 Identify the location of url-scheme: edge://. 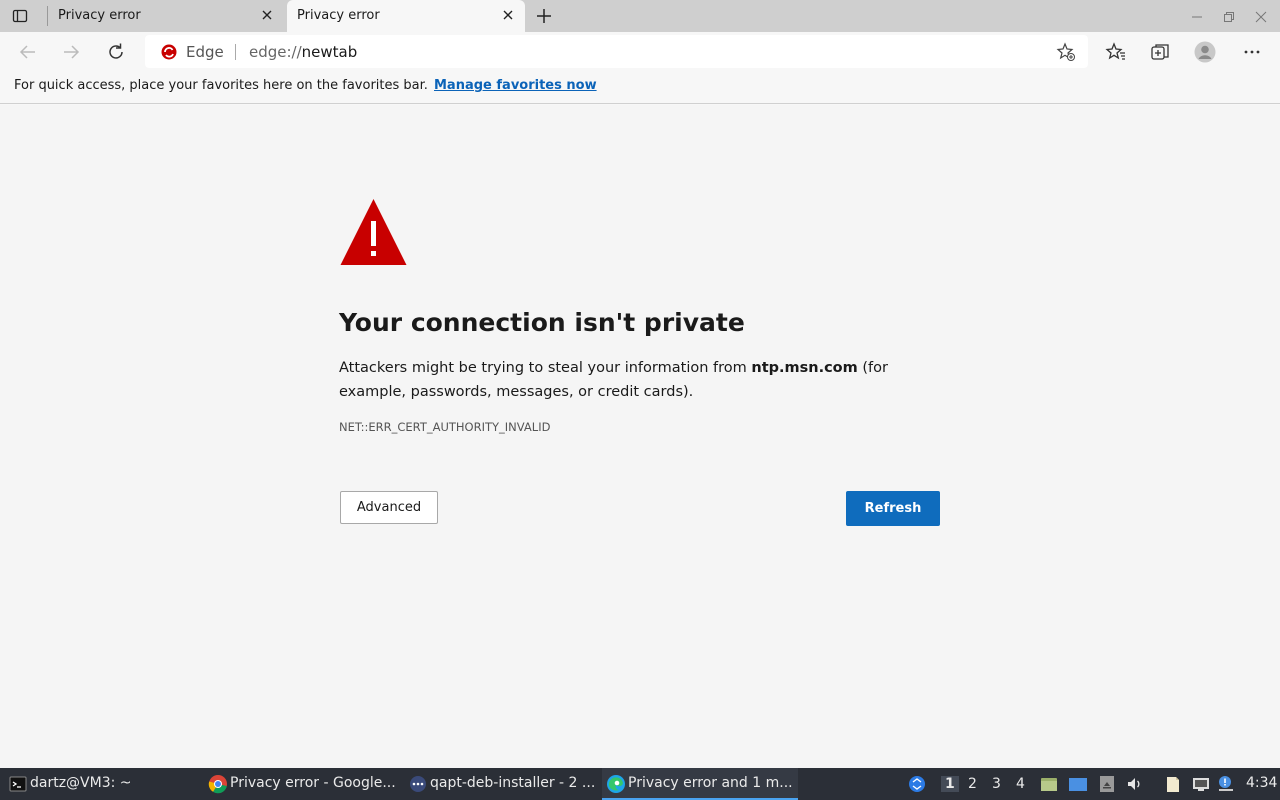
(275, 52).